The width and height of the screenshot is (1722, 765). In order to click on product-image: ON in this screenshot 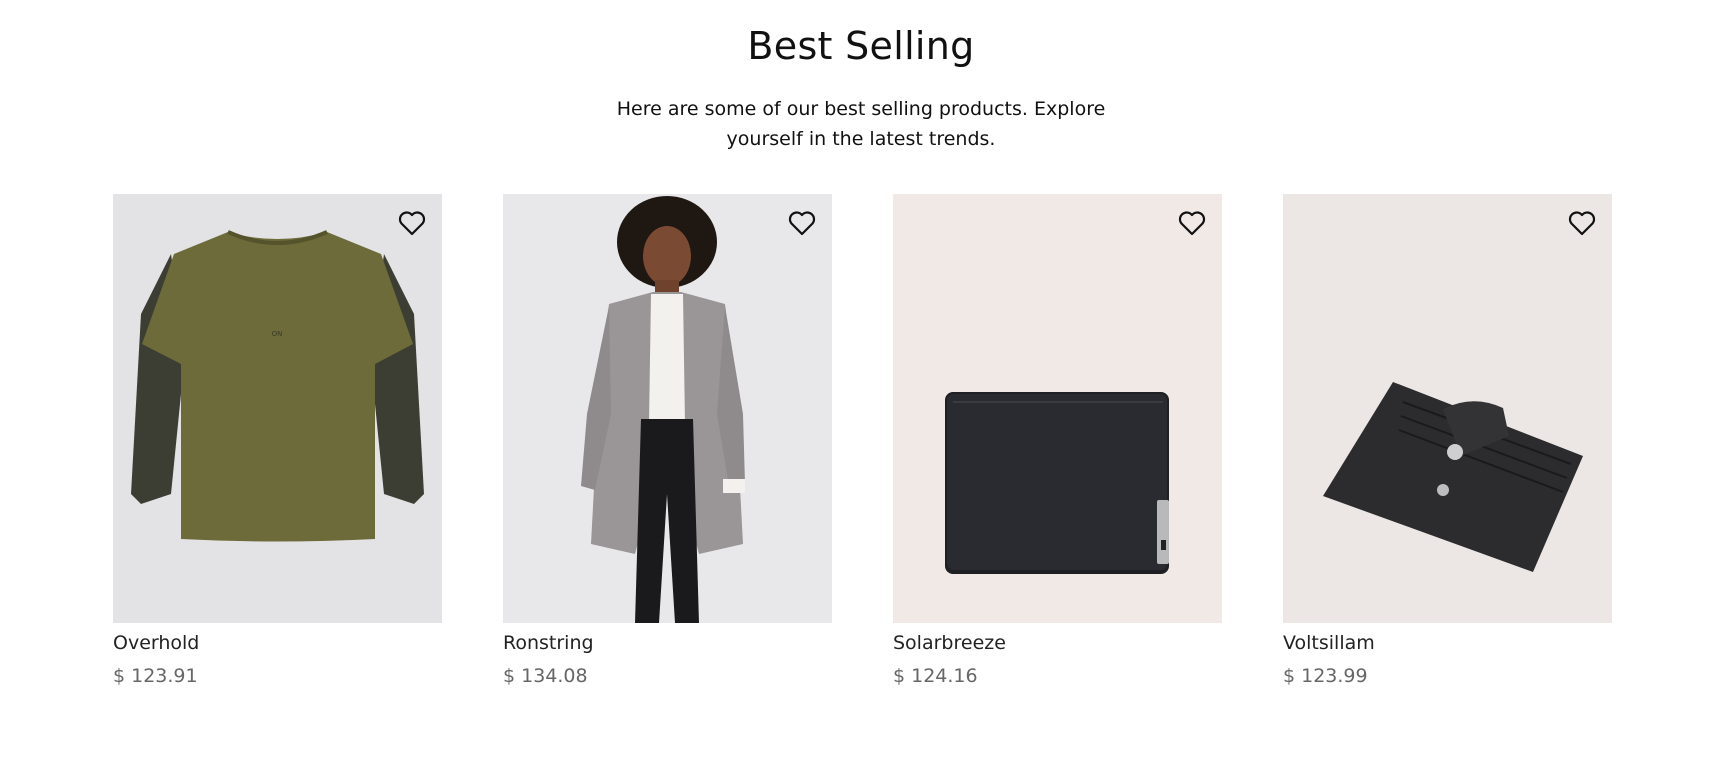, I will do `click(277, 408)`.